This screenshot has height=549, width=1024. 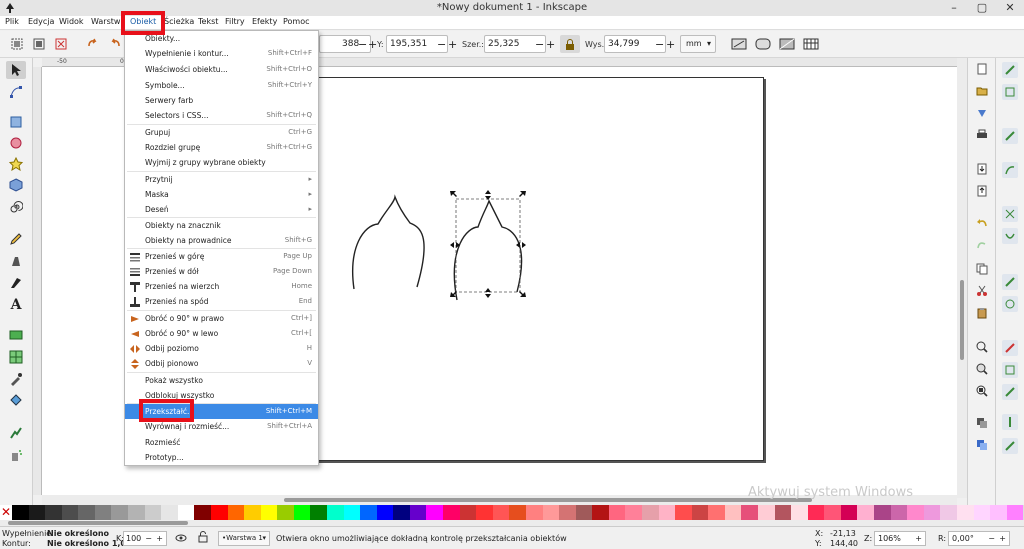 I want to click on tweak-tool, so click(x=16, y=433).